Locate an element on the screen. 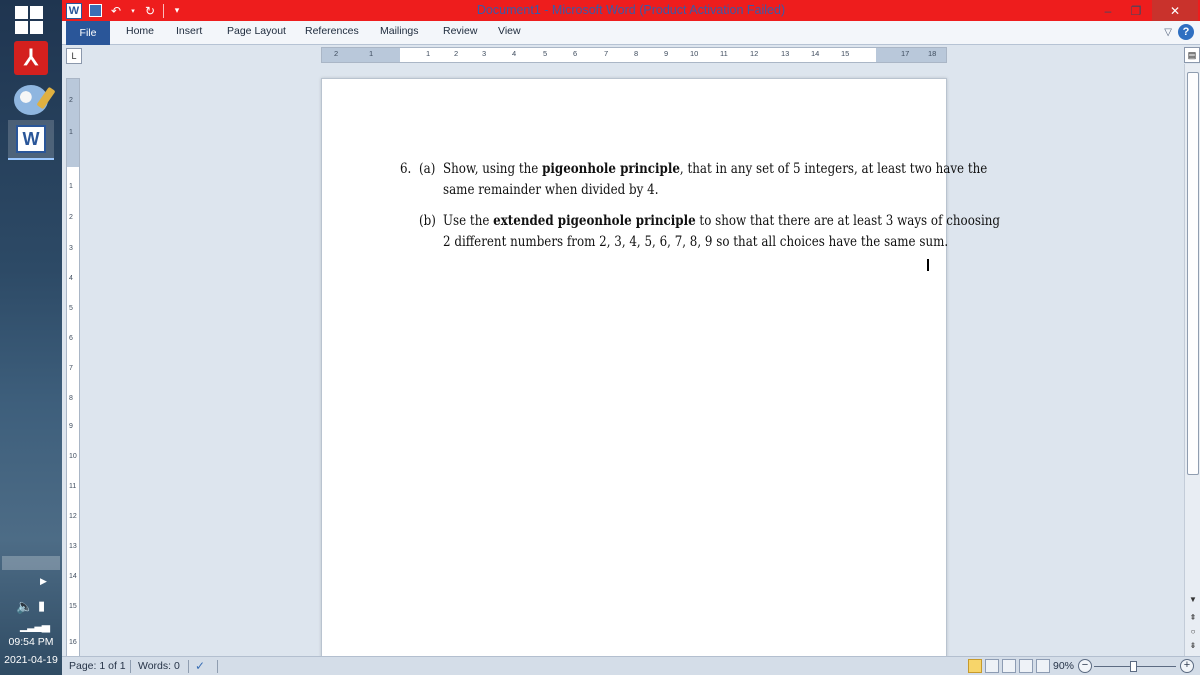 The image size is (1200, 675). tab-references: References is located at coordinates (332, 31).